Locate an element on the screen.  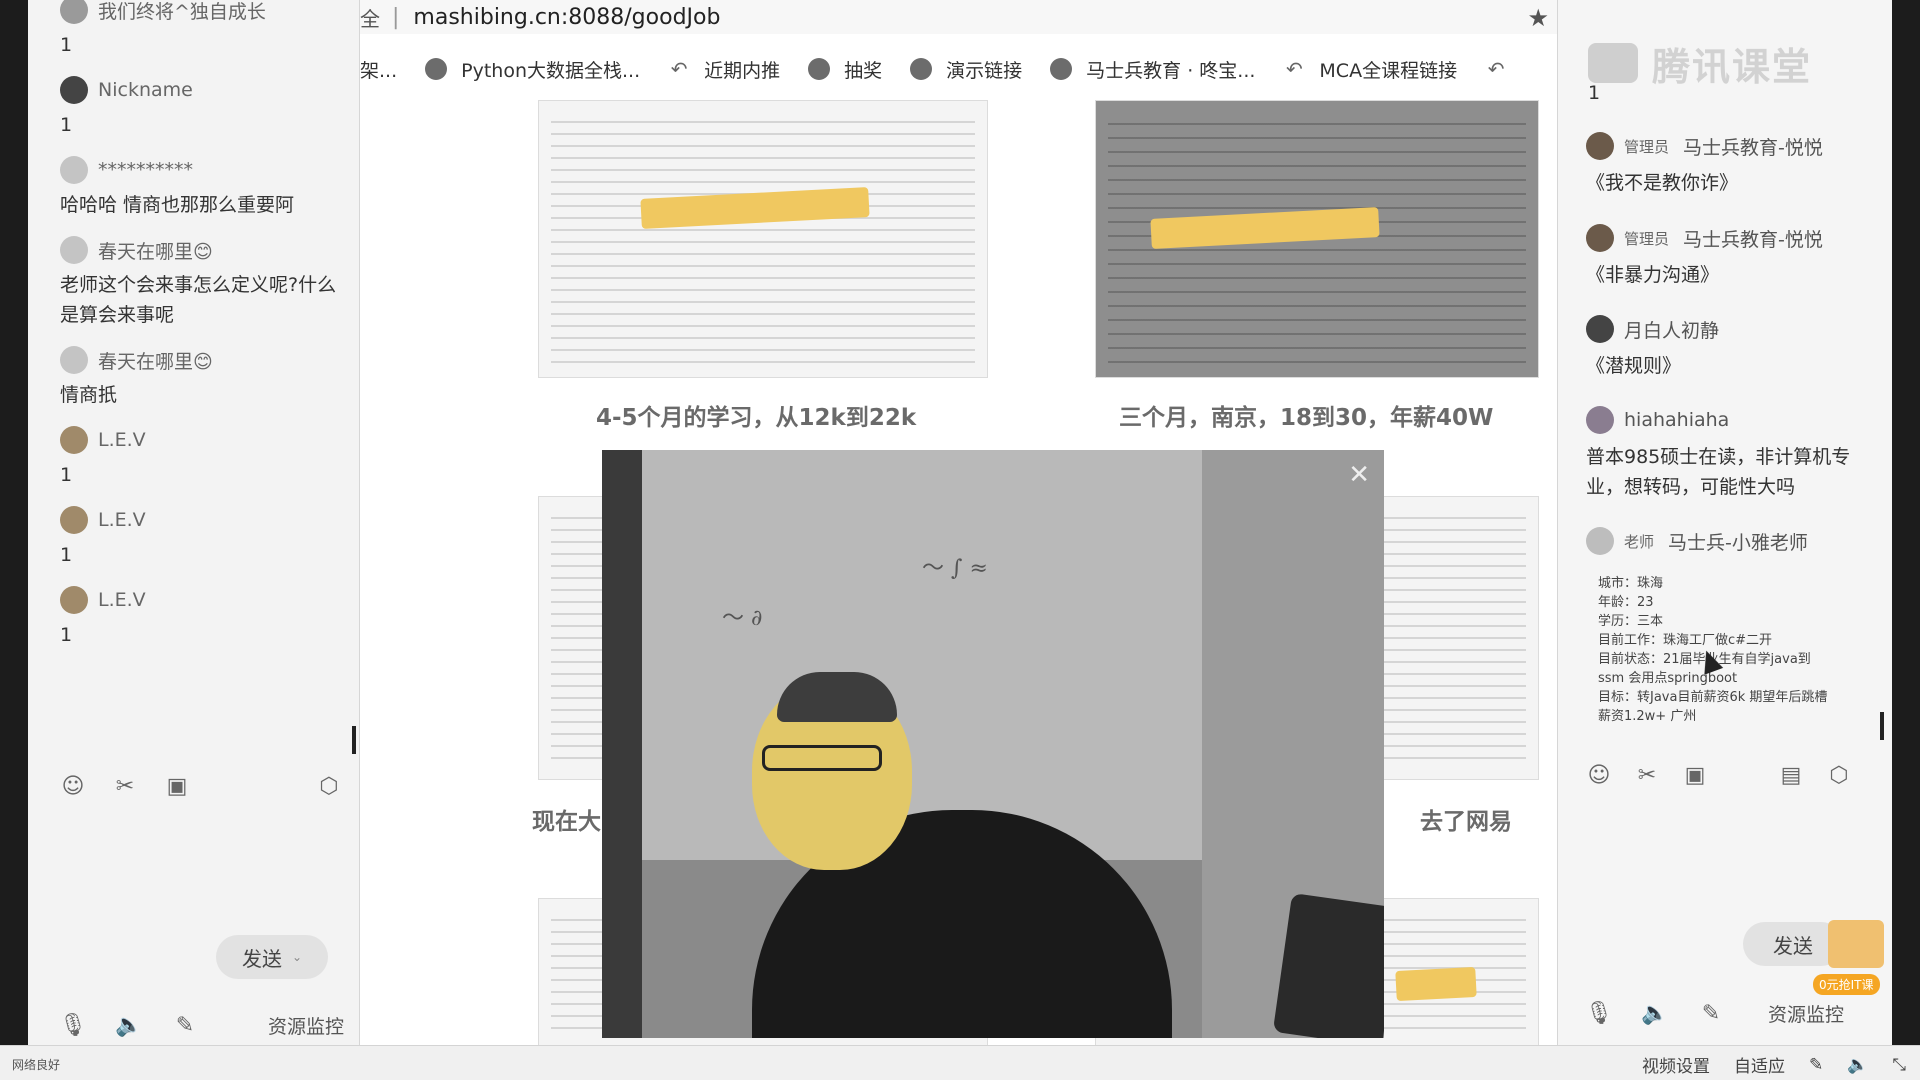
bookmark-item: 抽奖 is located at coordinates (845, 69).